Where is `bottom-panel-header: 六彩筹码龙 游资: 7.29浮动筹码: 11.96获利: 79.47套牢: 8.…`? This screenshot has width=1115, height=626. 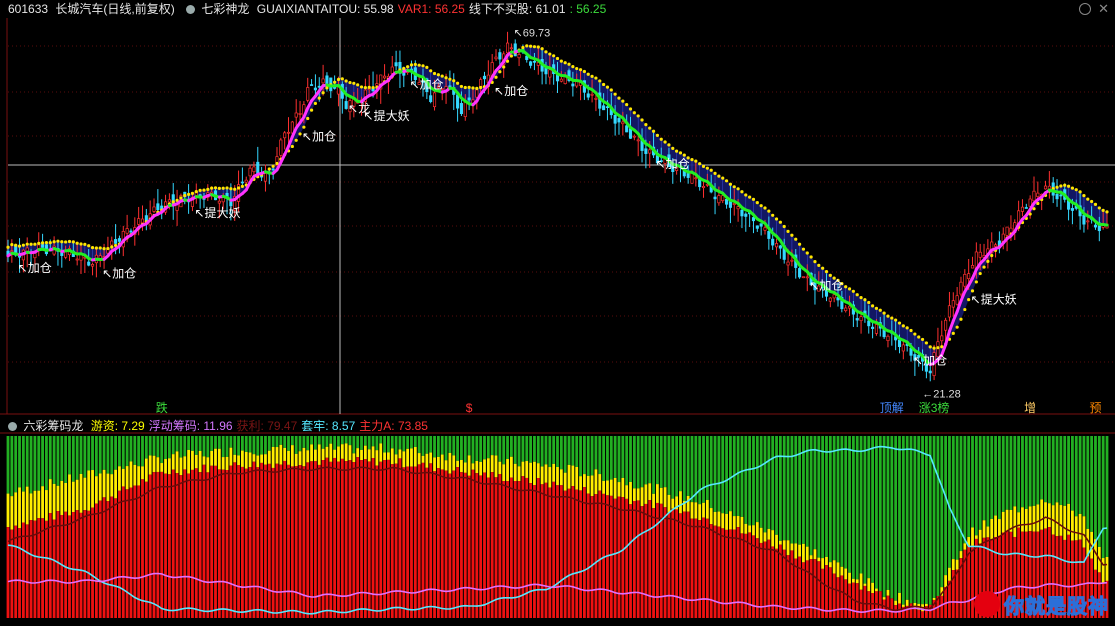 bottom-panel-header: 六彩筹码龙 游资: 7.29浮动筹码: 11.96获利: 79.47套牢: 8.… is located at coordinates (557, 426).